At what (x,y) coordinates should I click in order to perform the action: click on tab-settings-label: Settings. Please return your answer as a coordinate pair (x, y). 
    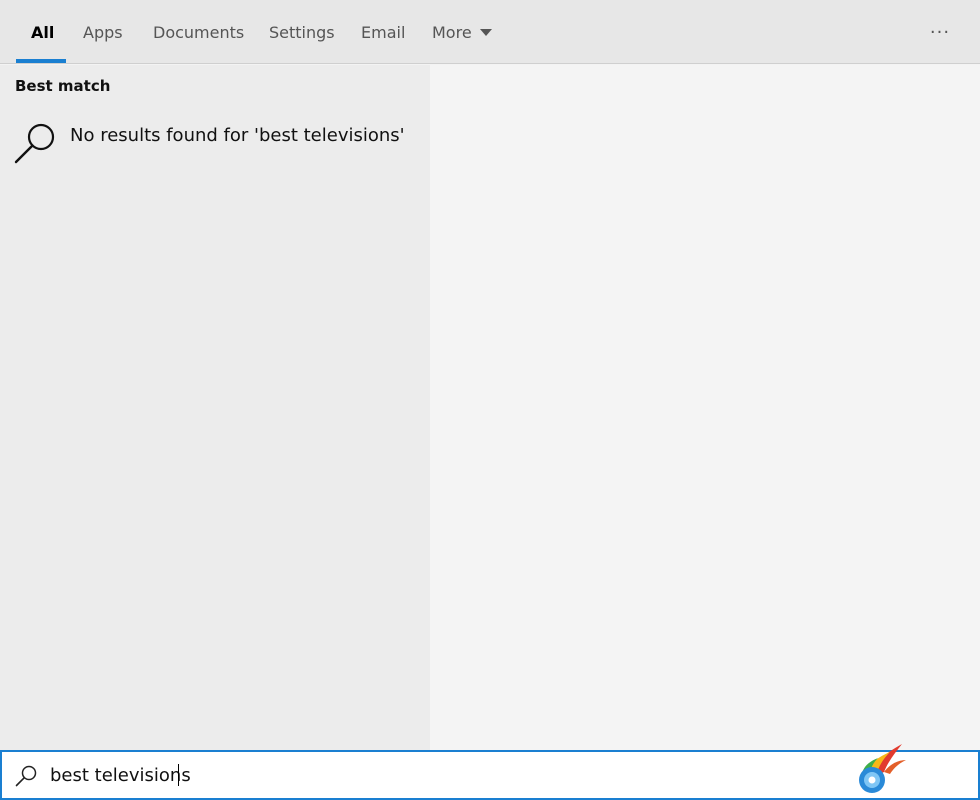
    Looking at the image, I should click on (302, 32).